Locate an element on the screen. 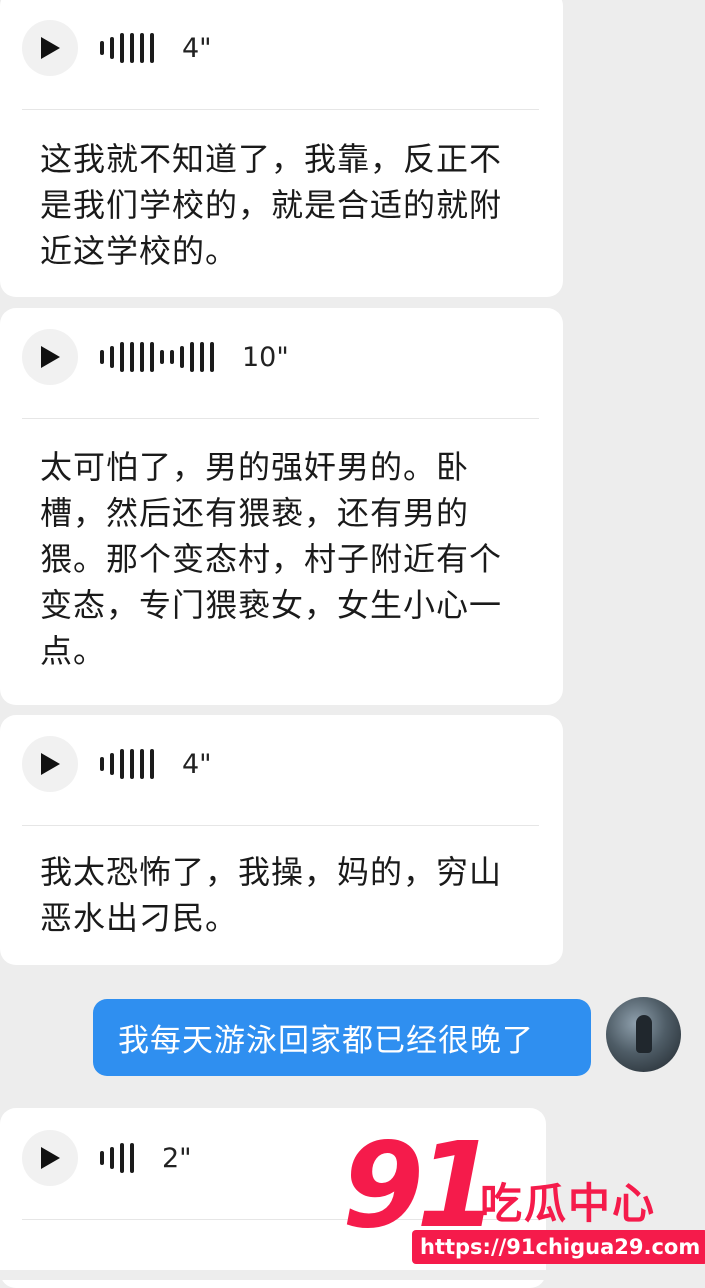 This screenshot has height=1288, width=705. outgoing-message: 我每天游泳回家都已经很晚了 is located at coordinates (342, 1037).